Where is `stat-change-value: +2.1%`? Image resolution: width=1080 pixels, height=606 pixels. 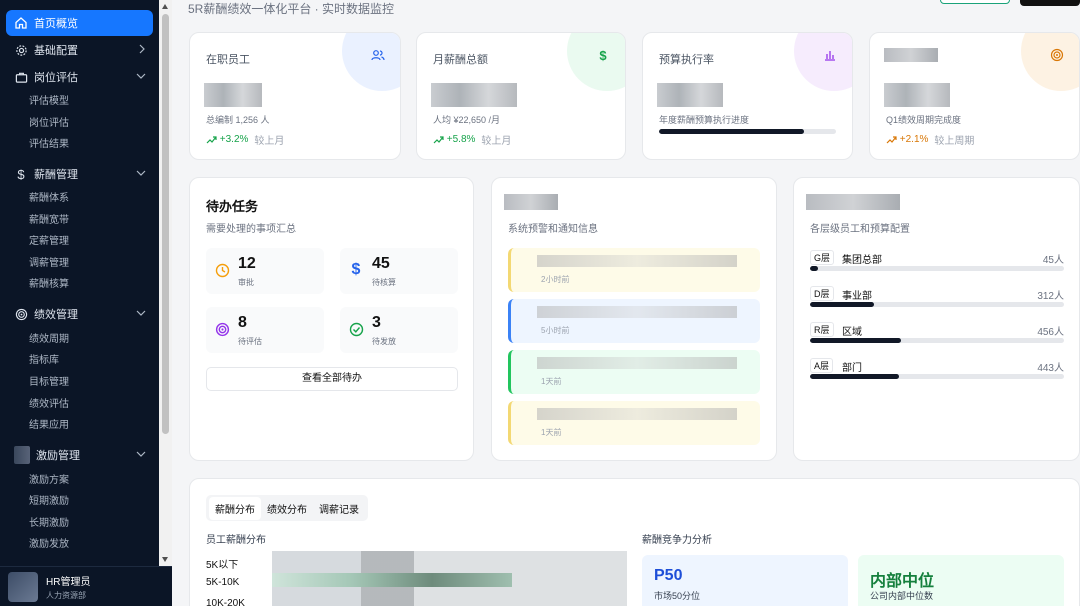 stat-change-value: +2.1% is located at coordinates (914, 139).